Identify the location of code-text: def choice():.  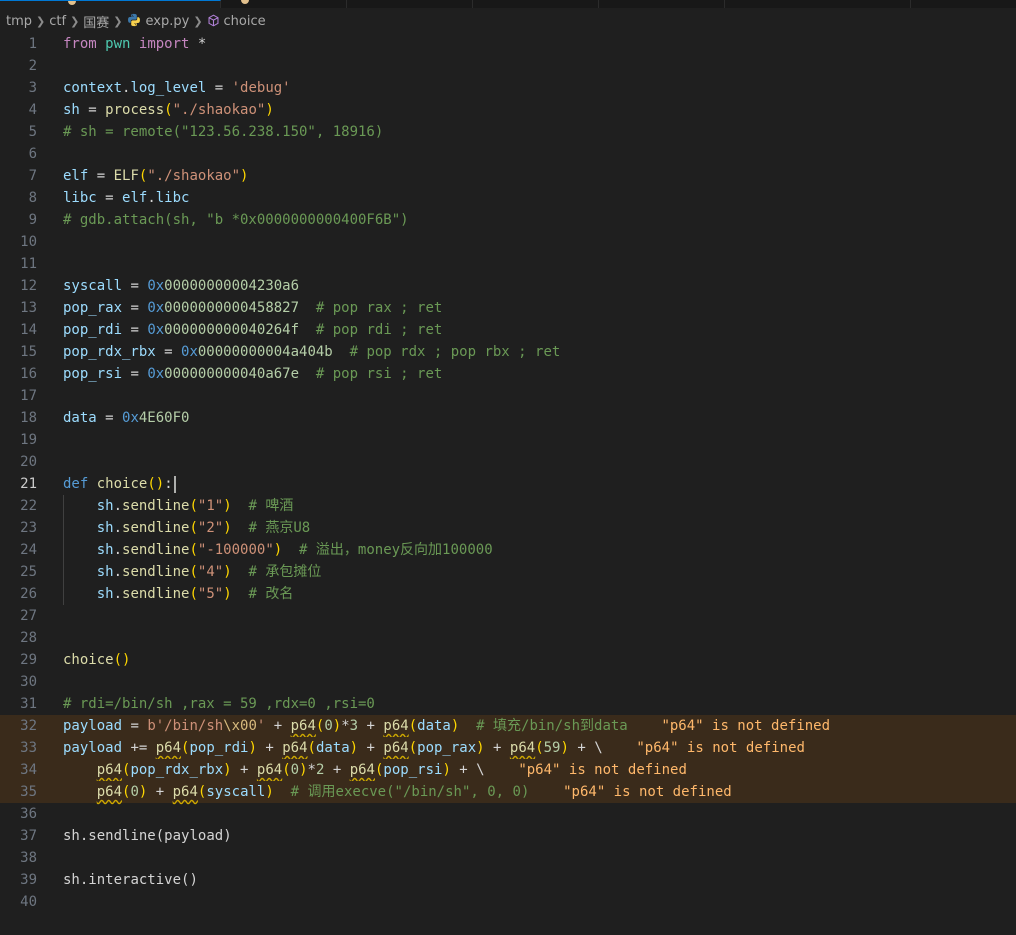
(118, 484).